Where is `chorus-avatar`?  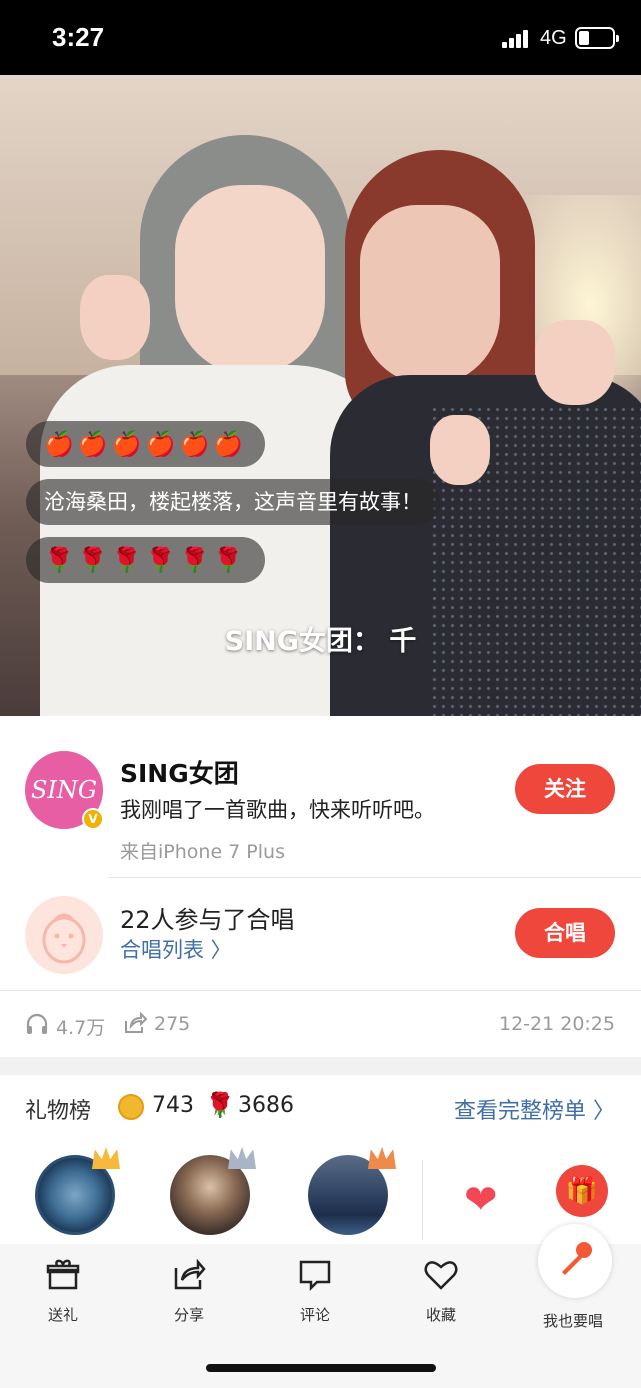 chorus-avatar is located at coordinates (64, 935).